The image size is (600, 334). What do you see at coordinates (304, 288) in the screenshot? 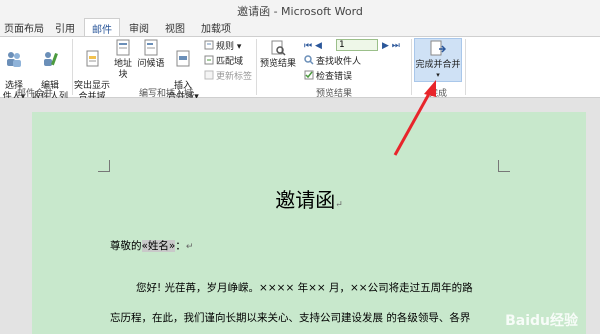
I see `body-line-1: 您好! 光荏苒，岁月峥嵘。×××× 年×× 月，××公司将走过五周年的路` at bounding box center [304, 288].